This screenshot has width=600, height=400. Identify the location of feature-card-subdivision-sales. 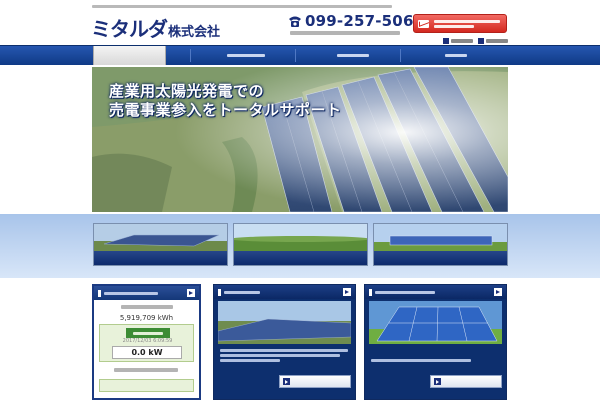
(440, 244).